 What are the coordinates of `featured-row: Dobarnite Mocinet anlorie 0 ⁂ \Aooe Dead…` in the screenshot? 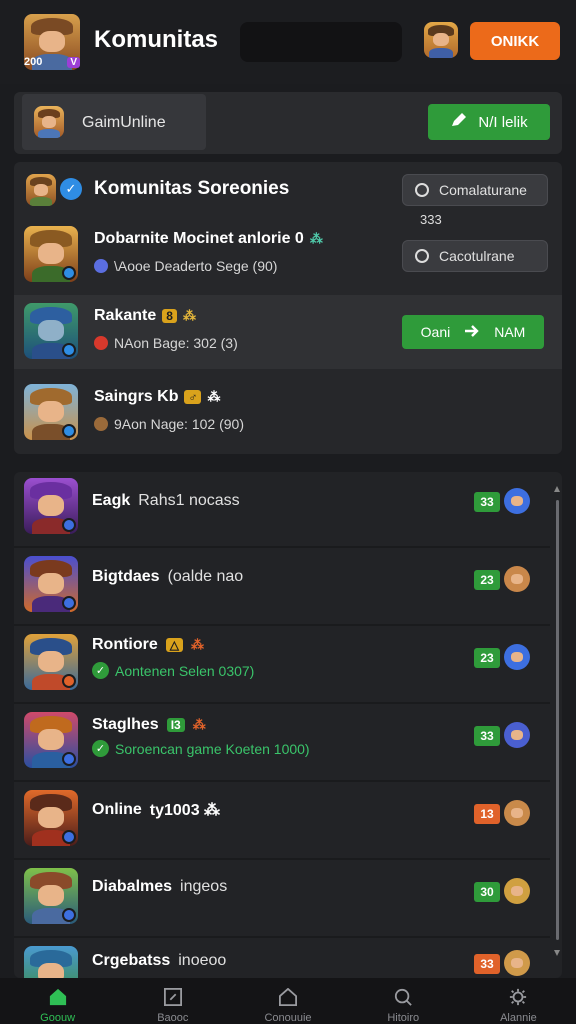 It's located at (288, 255).